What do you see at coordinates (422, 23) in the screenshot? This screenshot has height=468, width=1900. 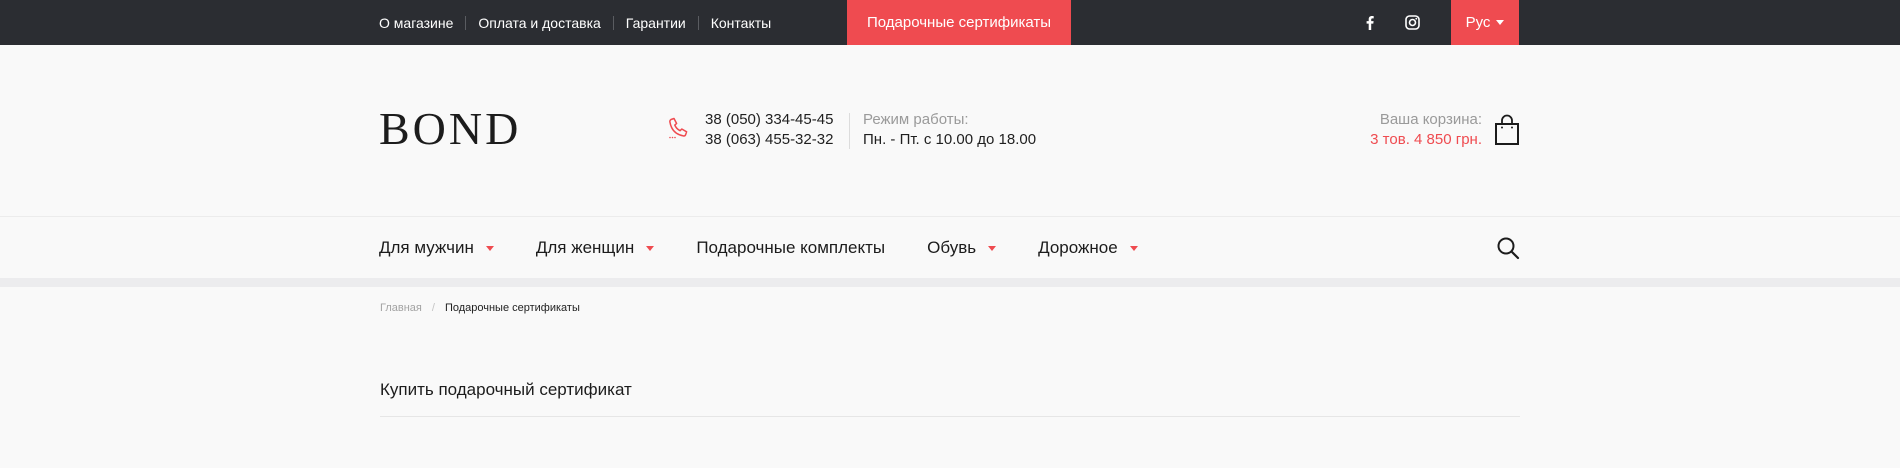 I see `top-link-about: О магазине` at bounding box center [422, 23].